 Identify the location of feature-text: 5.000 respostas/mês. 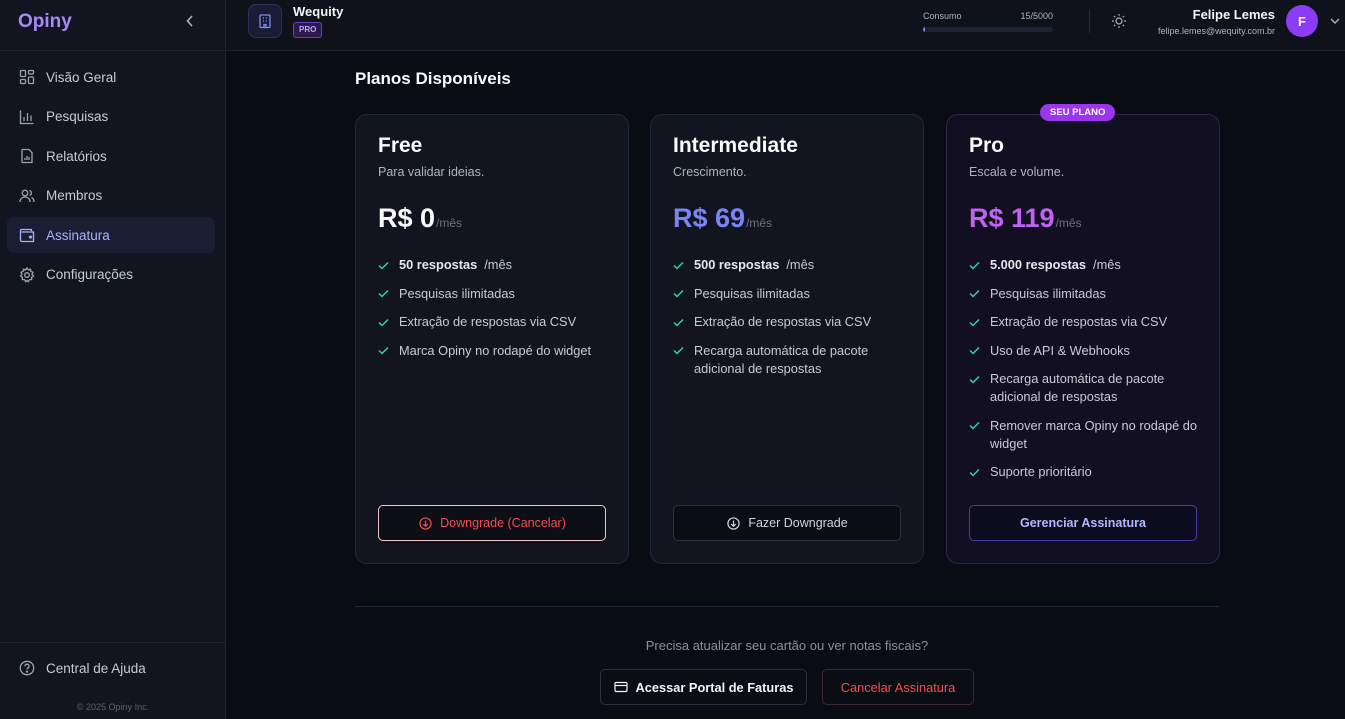
(1055, 265).